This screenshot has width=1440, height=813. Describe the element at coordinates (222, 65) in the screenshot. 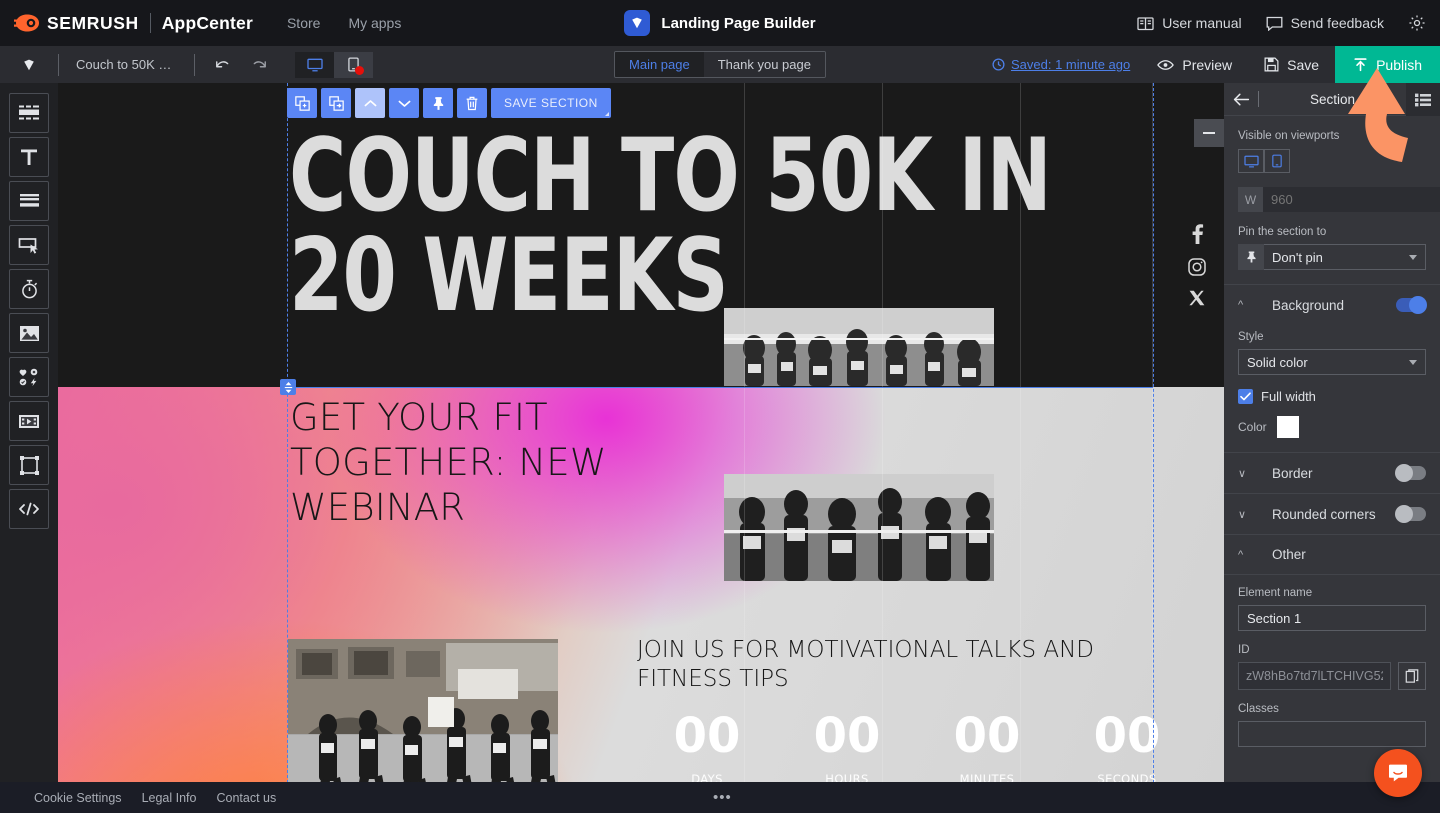

I see `undo-button` at that location.